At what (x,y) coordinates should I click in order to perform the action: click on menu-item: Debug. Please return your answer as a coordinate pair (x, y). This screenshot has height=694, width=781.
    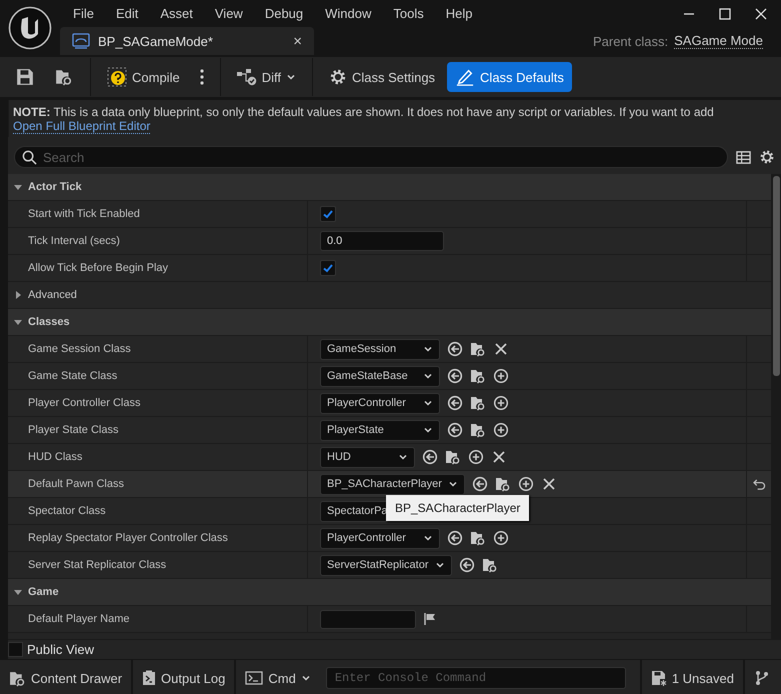
    Looking at the image, I should click on (284, 13).